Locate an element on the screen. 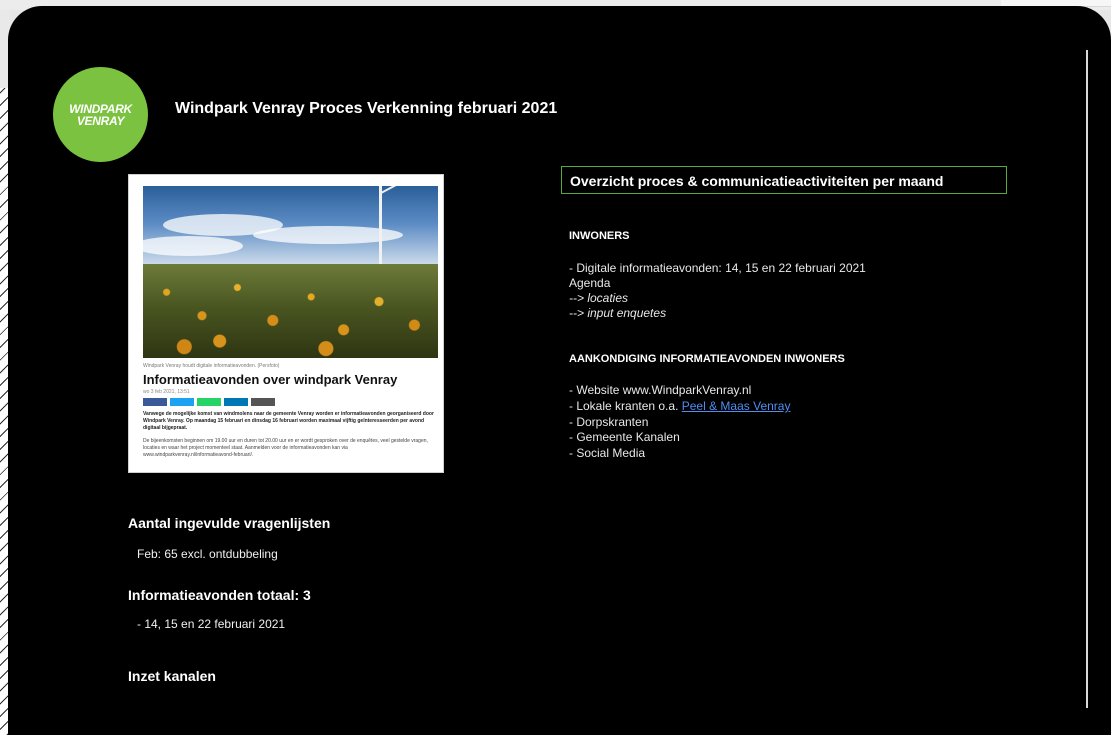 The width and height of the screenshot is (1111, 735). email-share-icon is located at coordinates (263, 402).